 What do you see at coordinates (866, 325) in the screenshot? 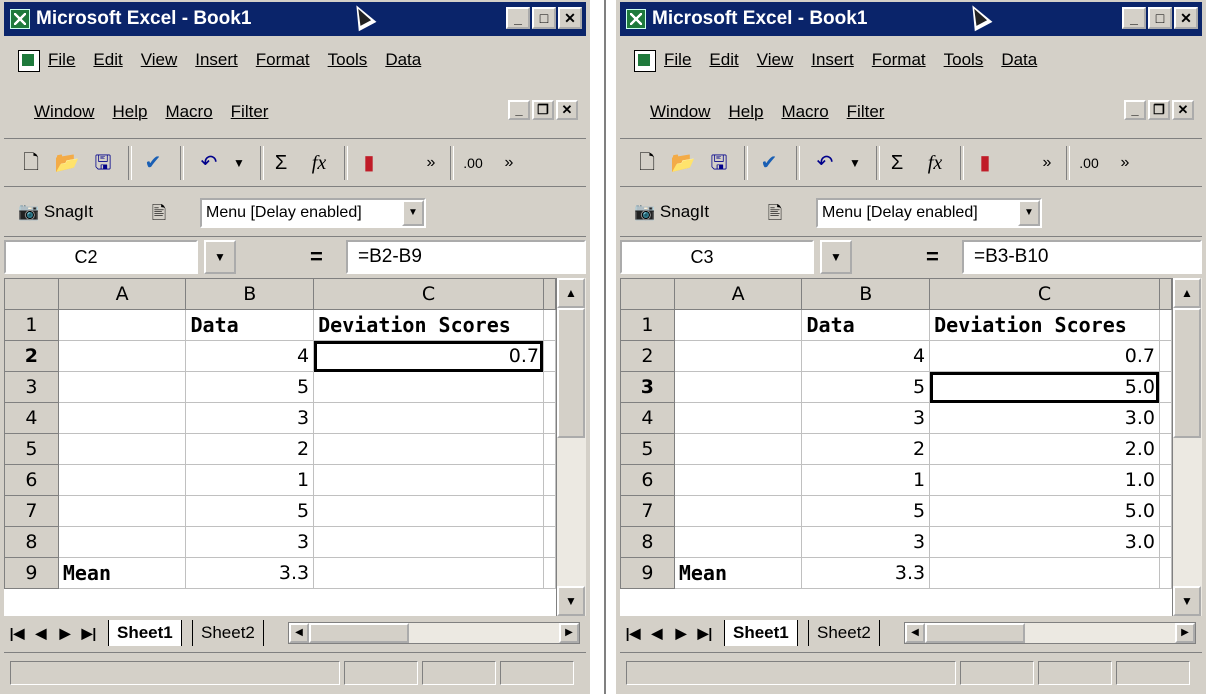
I see `cell-b1: Data` at bounding box center [866, 325].